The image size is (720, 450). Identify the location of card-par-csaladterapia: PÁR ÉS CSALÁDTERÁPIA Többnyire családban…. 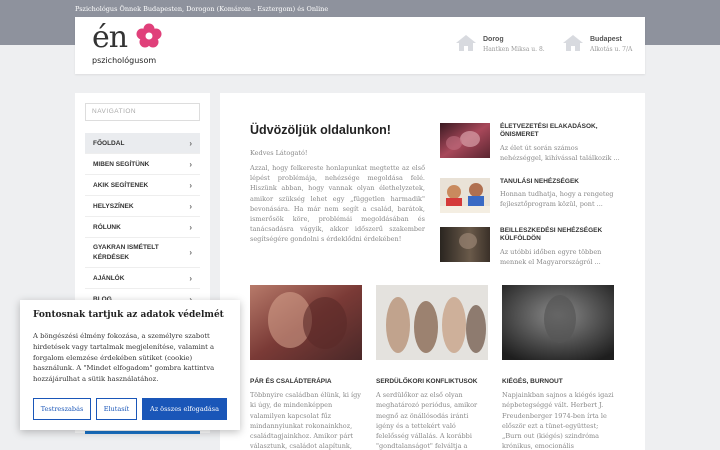
(306, 367).